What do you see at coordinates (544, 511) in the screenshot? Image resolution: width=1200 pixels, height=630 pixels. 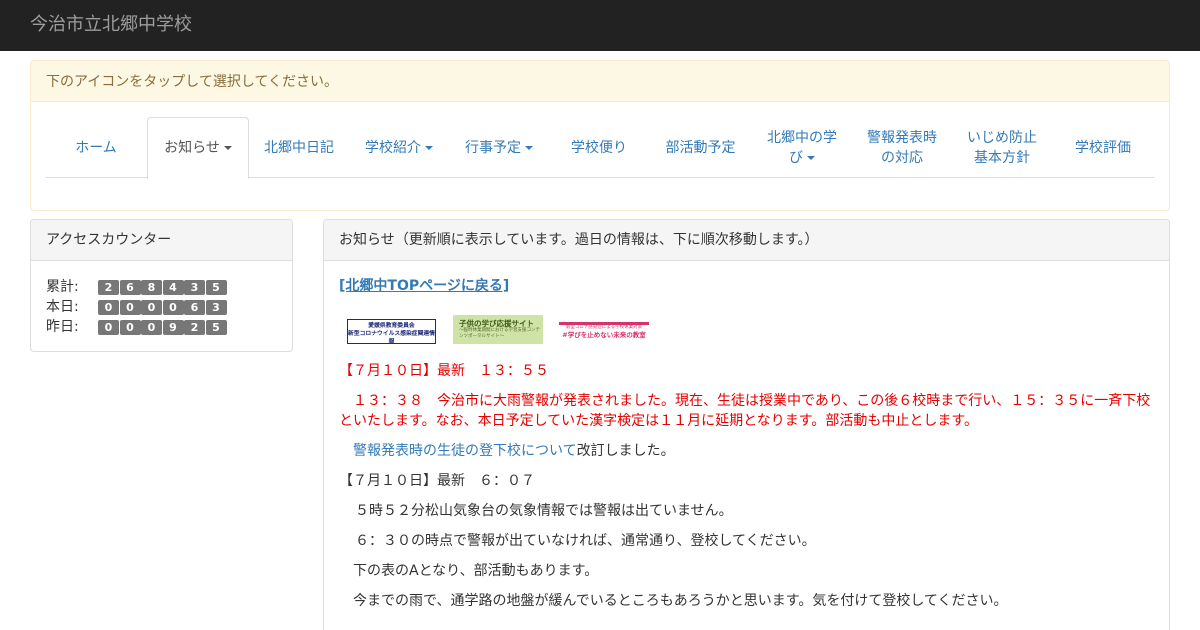 I see `update2-line: ５時５２分松山気象台の気象情報では警報は出ていません。` at bounding box center [544, 511].